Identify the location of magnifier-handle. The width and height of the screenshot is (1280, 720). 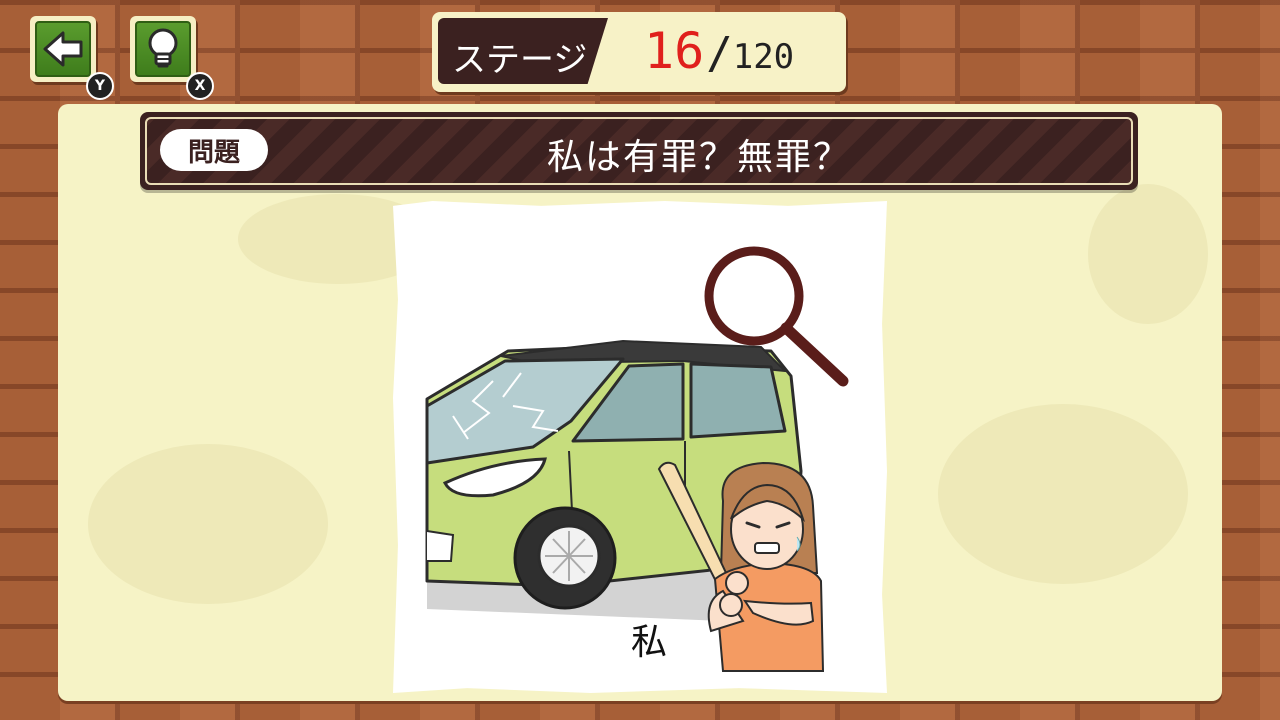
(814, 354).